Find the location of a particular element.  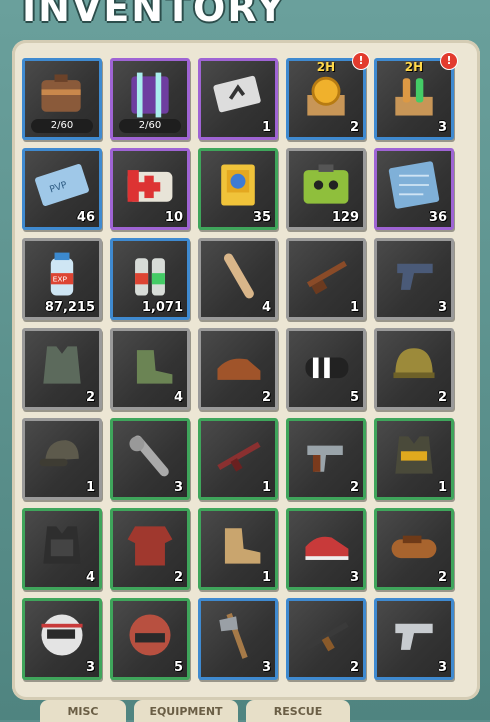

tab-rescue: RESCUE is located at coordinates (298, 711).